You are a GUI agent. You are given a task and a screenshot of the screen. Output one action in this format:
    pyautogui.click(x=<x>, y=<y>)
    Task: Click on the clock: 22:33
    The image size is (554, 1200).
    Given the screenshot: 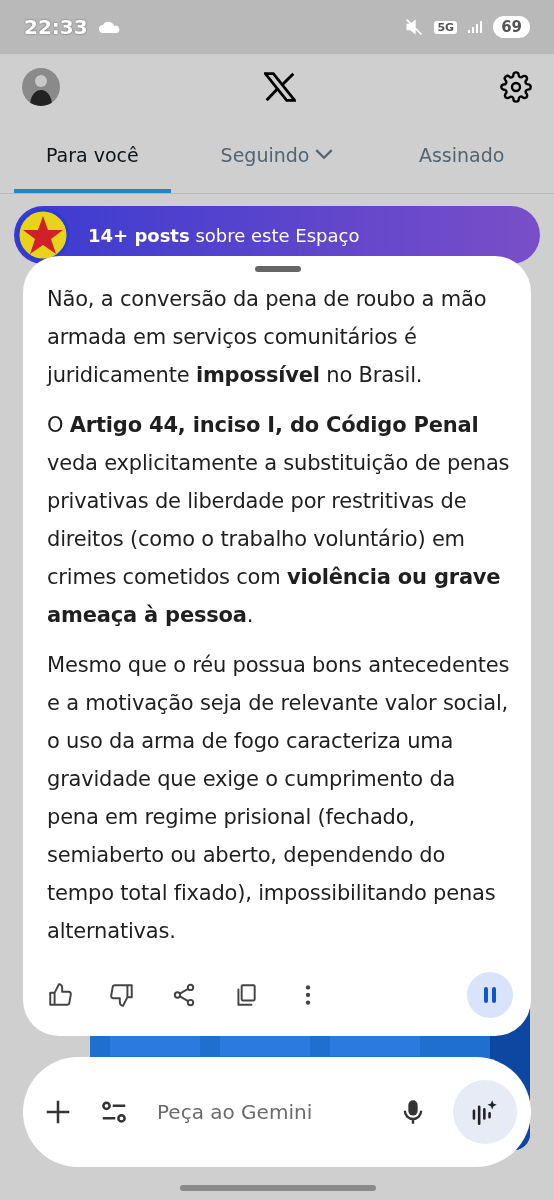 What is the action you would take?
    pyautogui.click(x=56, y=27)
    